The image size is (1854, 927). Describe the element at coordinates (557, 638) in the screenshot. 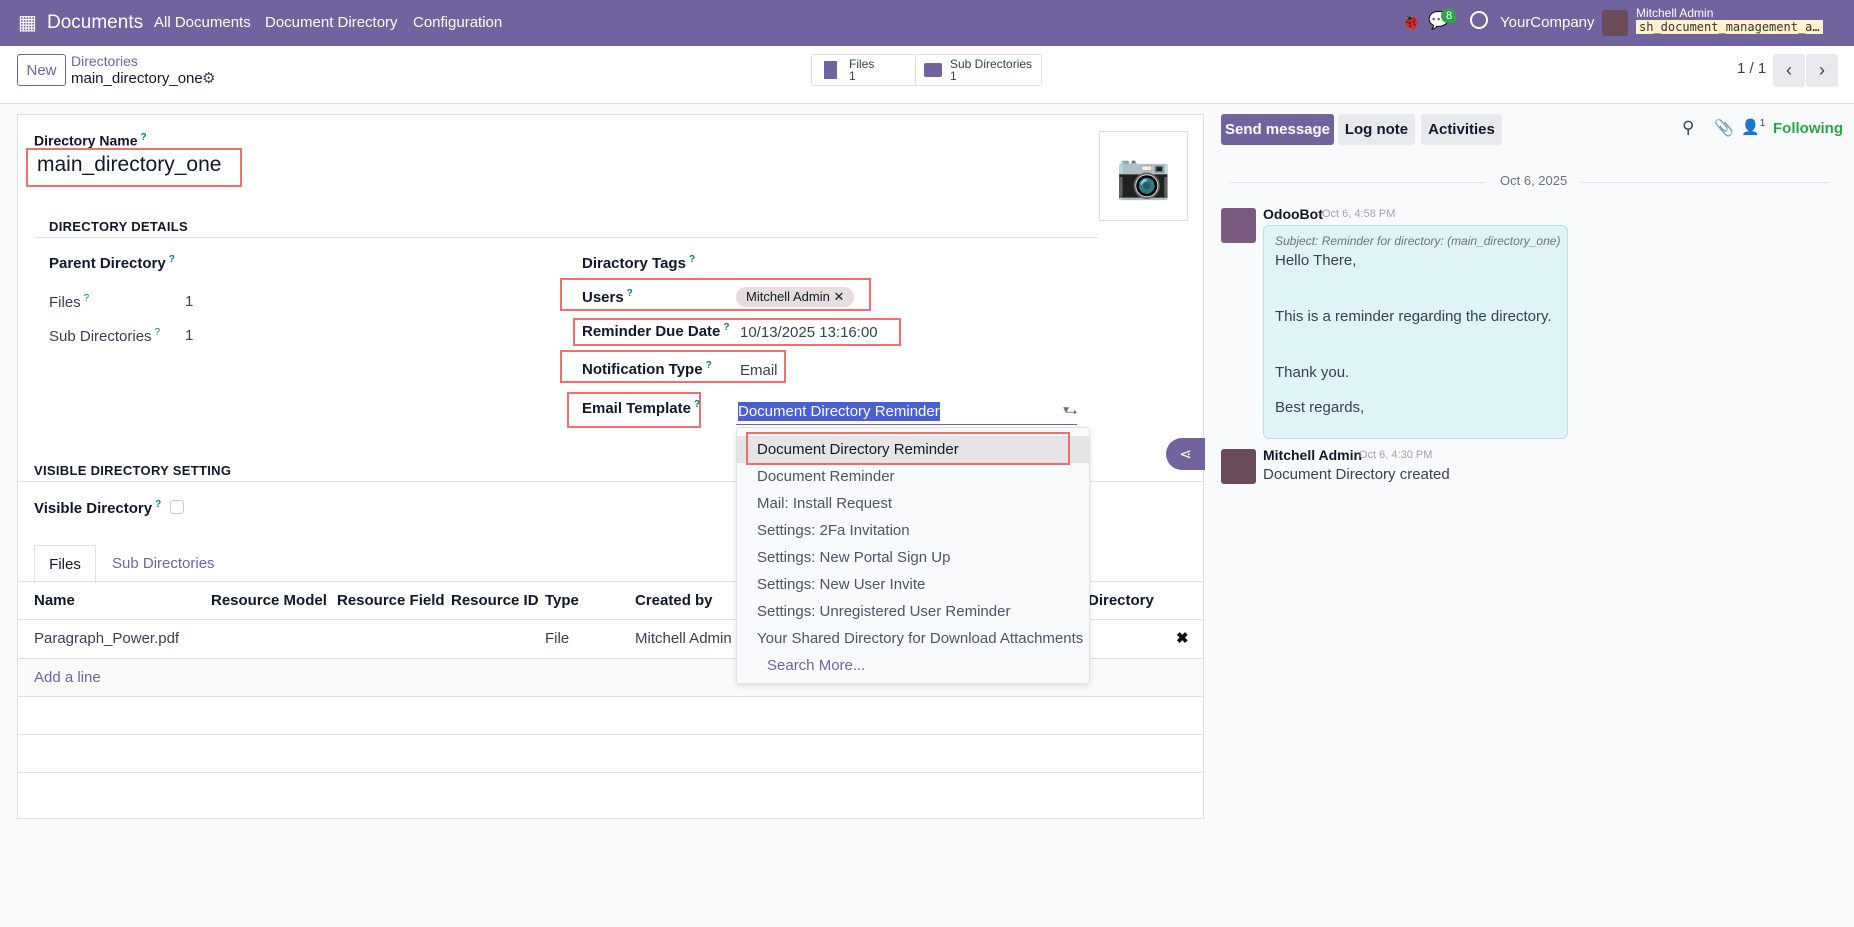

I see `cell-type: File` at that location.